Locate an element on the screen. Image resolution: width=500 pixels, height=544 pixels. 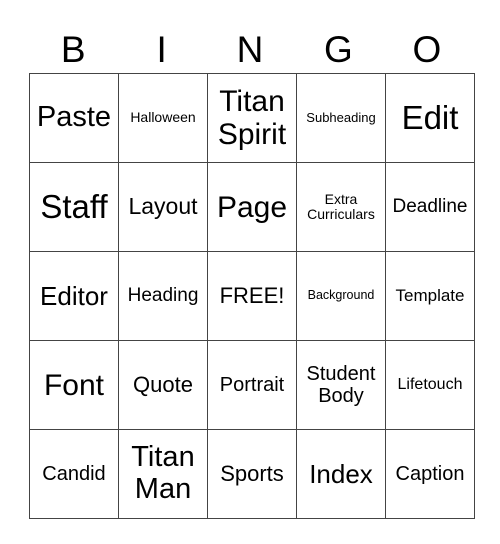
bingo-cell: Heading is located at coordinates (163, 296).